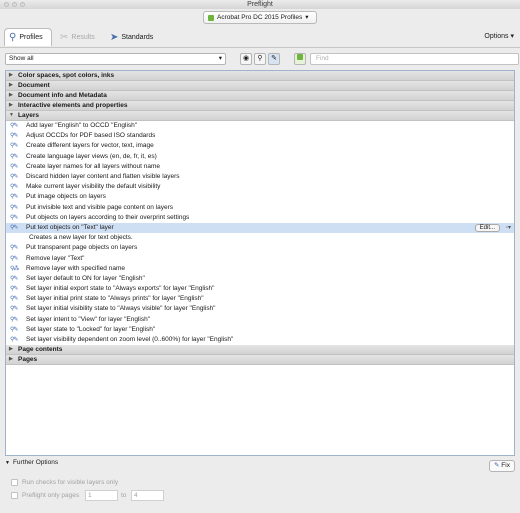 The image size is (520, 513). Describe the element at coordinates (260, 116) in the screenshot. I see `category-layers: ▼ Layers` at that location.